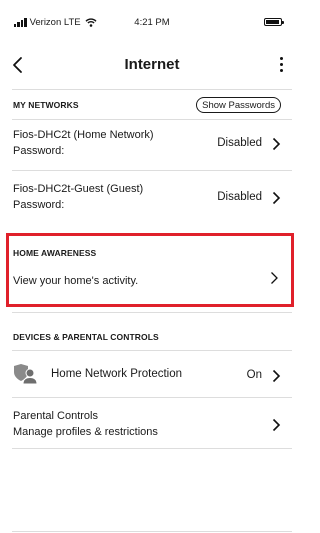 Image resolution: width=320 pixels, height=533 pixels. I want to click on home-network-protection-label: Home Network Protection, so click(117, 374).